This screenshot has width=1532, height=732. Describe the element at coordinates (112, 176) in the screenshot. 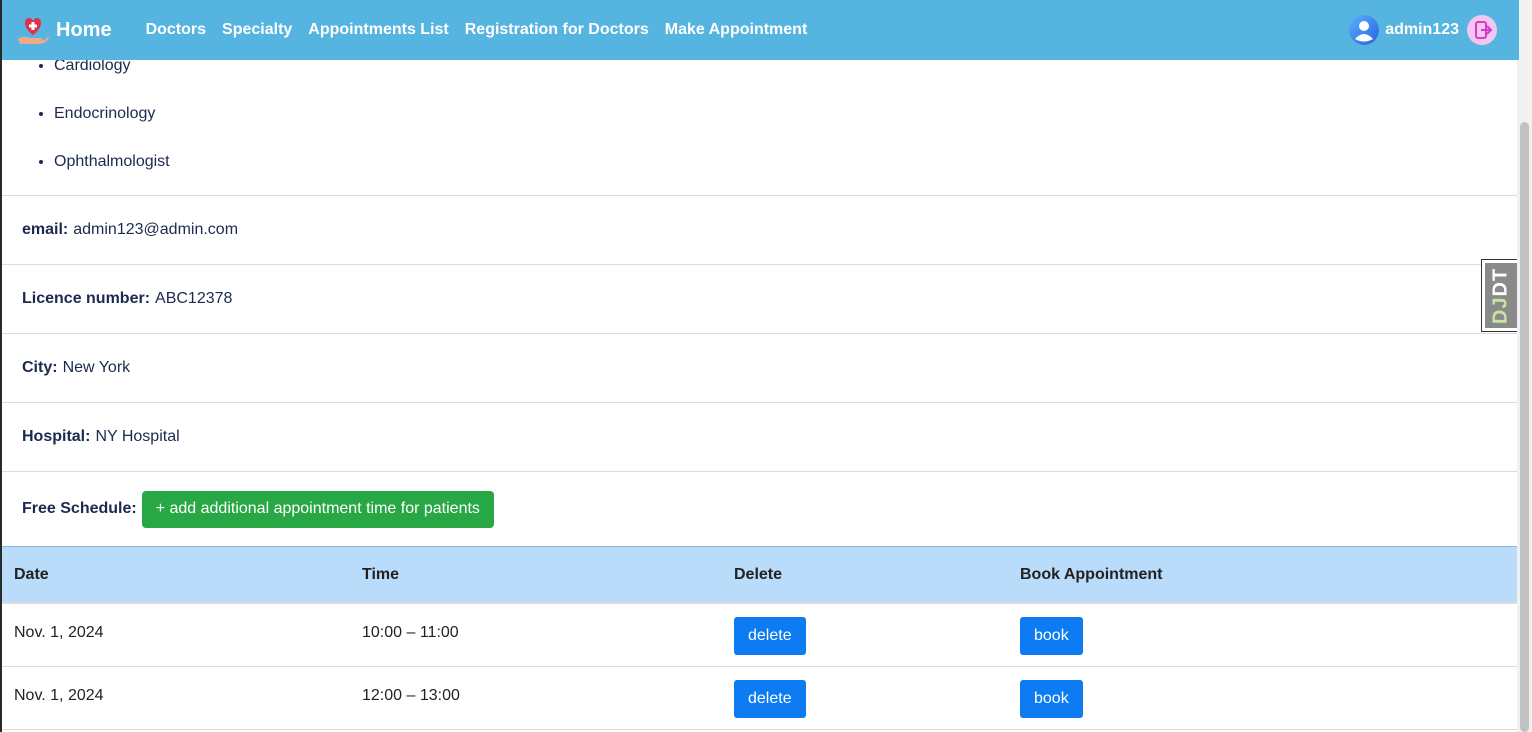

I see `specialty-item: Ophthalmologist` at that location.